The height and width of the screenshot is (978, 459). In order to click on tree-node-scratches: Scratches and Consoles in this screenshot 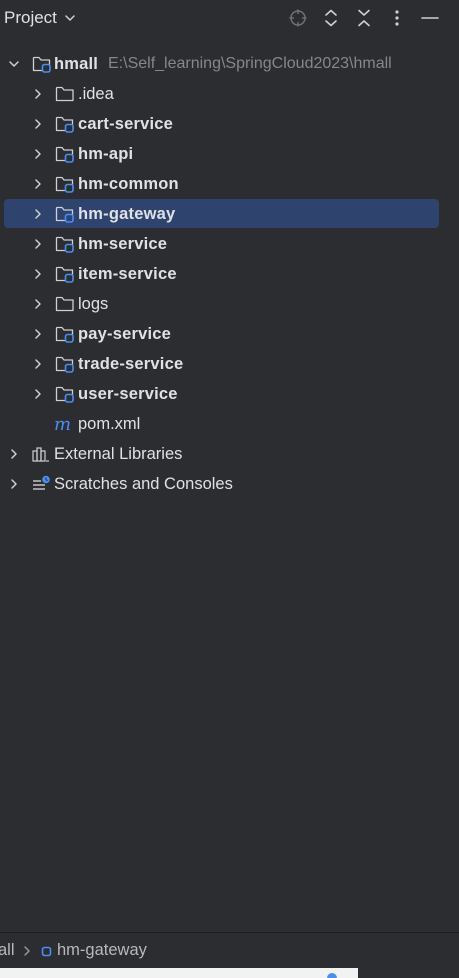, I will do `click(229, 484)`.